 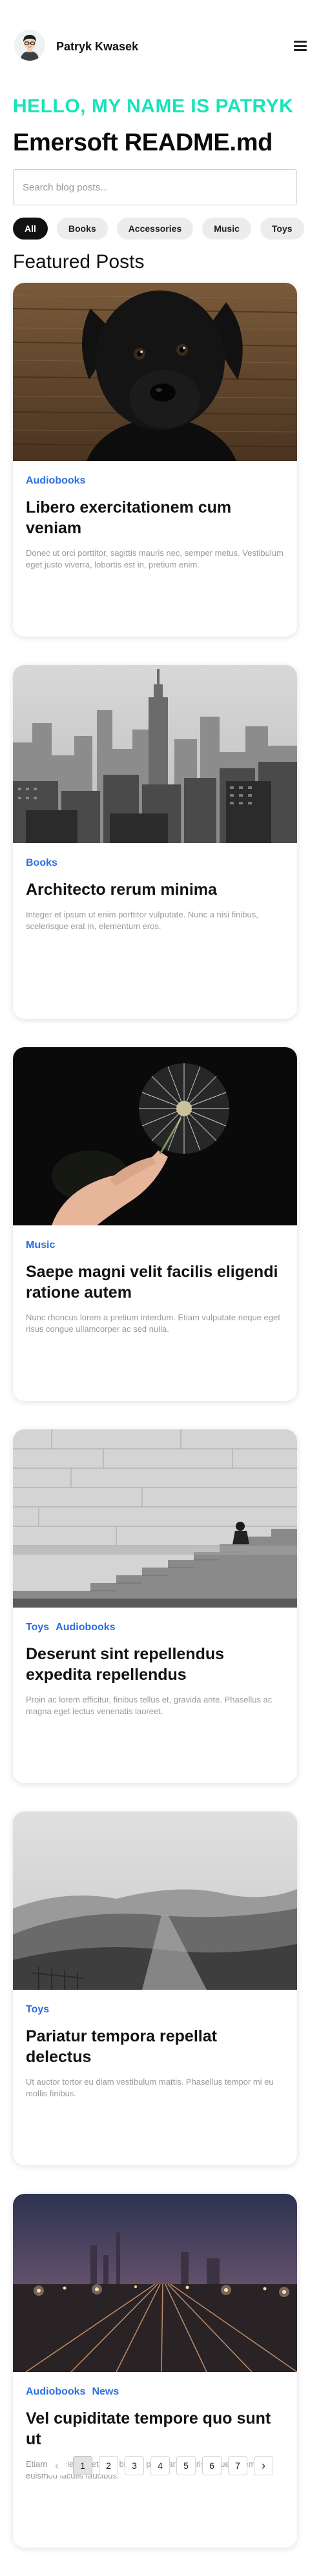 What do you see at coordinates (40, 1246) in the screenshot?
I see `post-tag: Music` at bounding box center [40, 1246].